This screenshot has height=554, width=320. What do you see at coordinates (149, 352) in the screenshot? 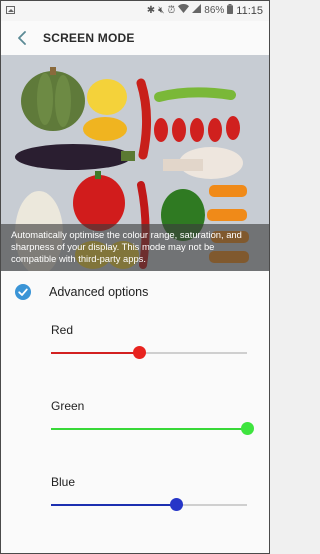
I see `red-slider` at bounding box center [149, 352].